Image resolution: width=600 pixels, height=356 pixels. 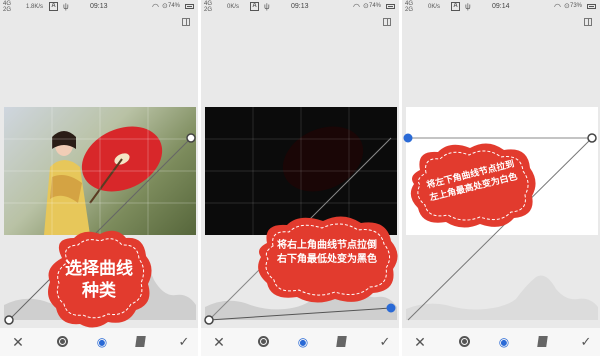 I want to click on bubble-text: 选择曲线 种类, so click(x=99, y=279).